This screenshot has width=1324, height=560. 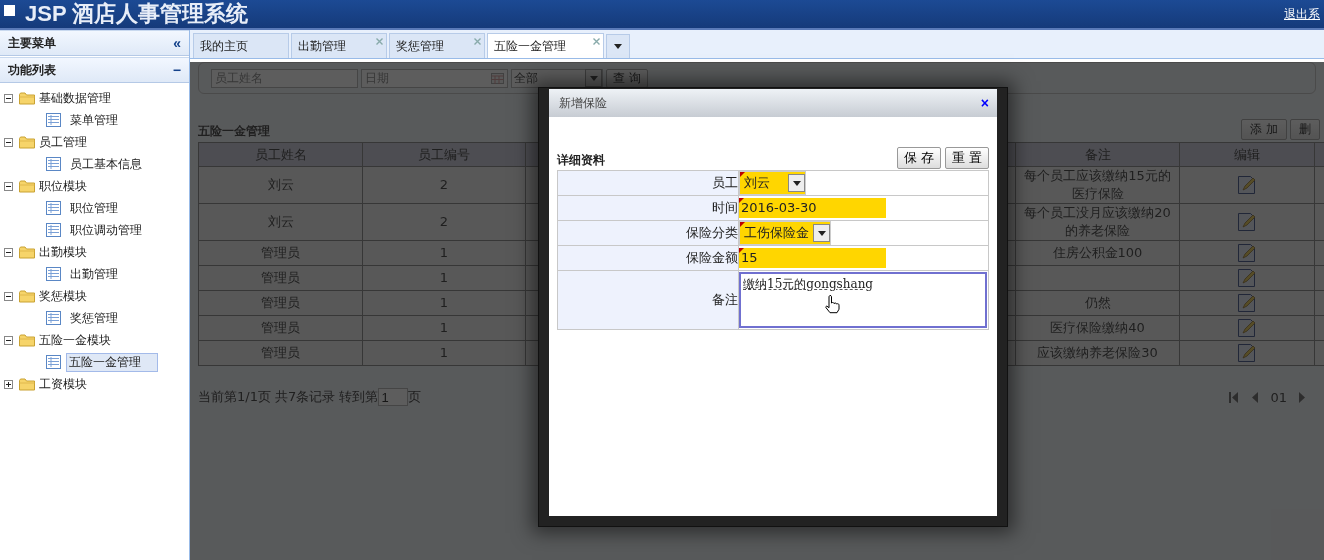 What do you see at coordinates (32, 70) in the screenshot?
I see `section-title: 功能列表` at bounding box center [32, 70].